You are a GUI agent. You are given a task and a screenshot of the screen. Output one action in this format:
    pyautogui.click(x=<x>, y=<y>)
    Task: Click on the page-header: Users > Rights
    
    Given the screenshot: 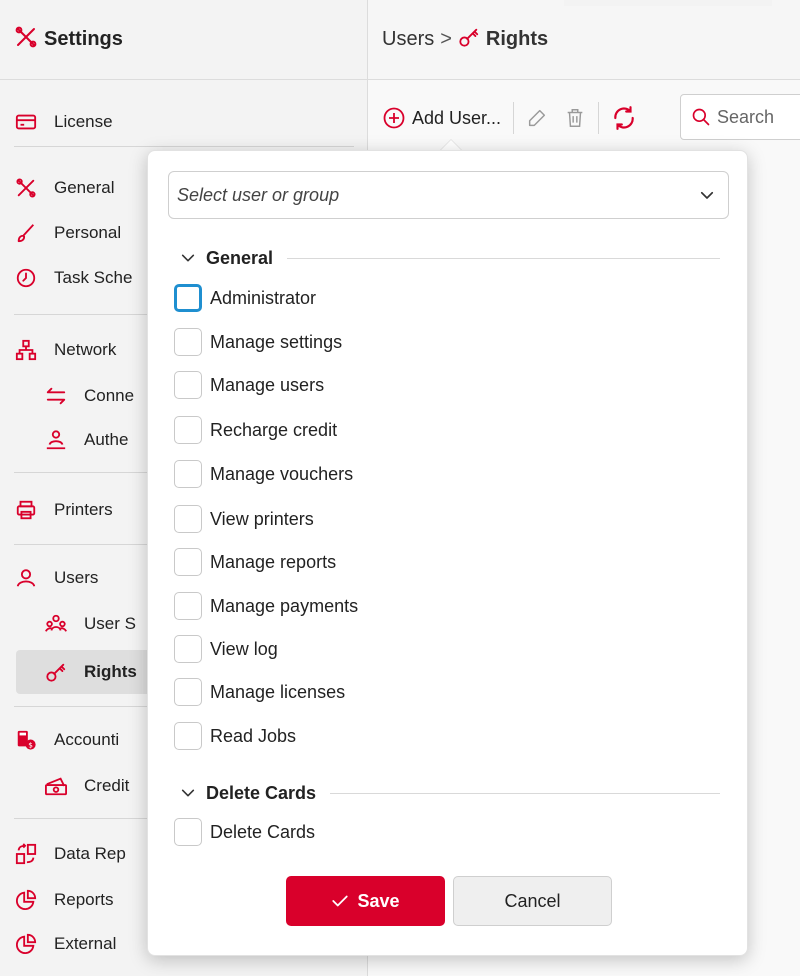 What is the action you would take?
    pyautogui.click(x=584, y=40)
    